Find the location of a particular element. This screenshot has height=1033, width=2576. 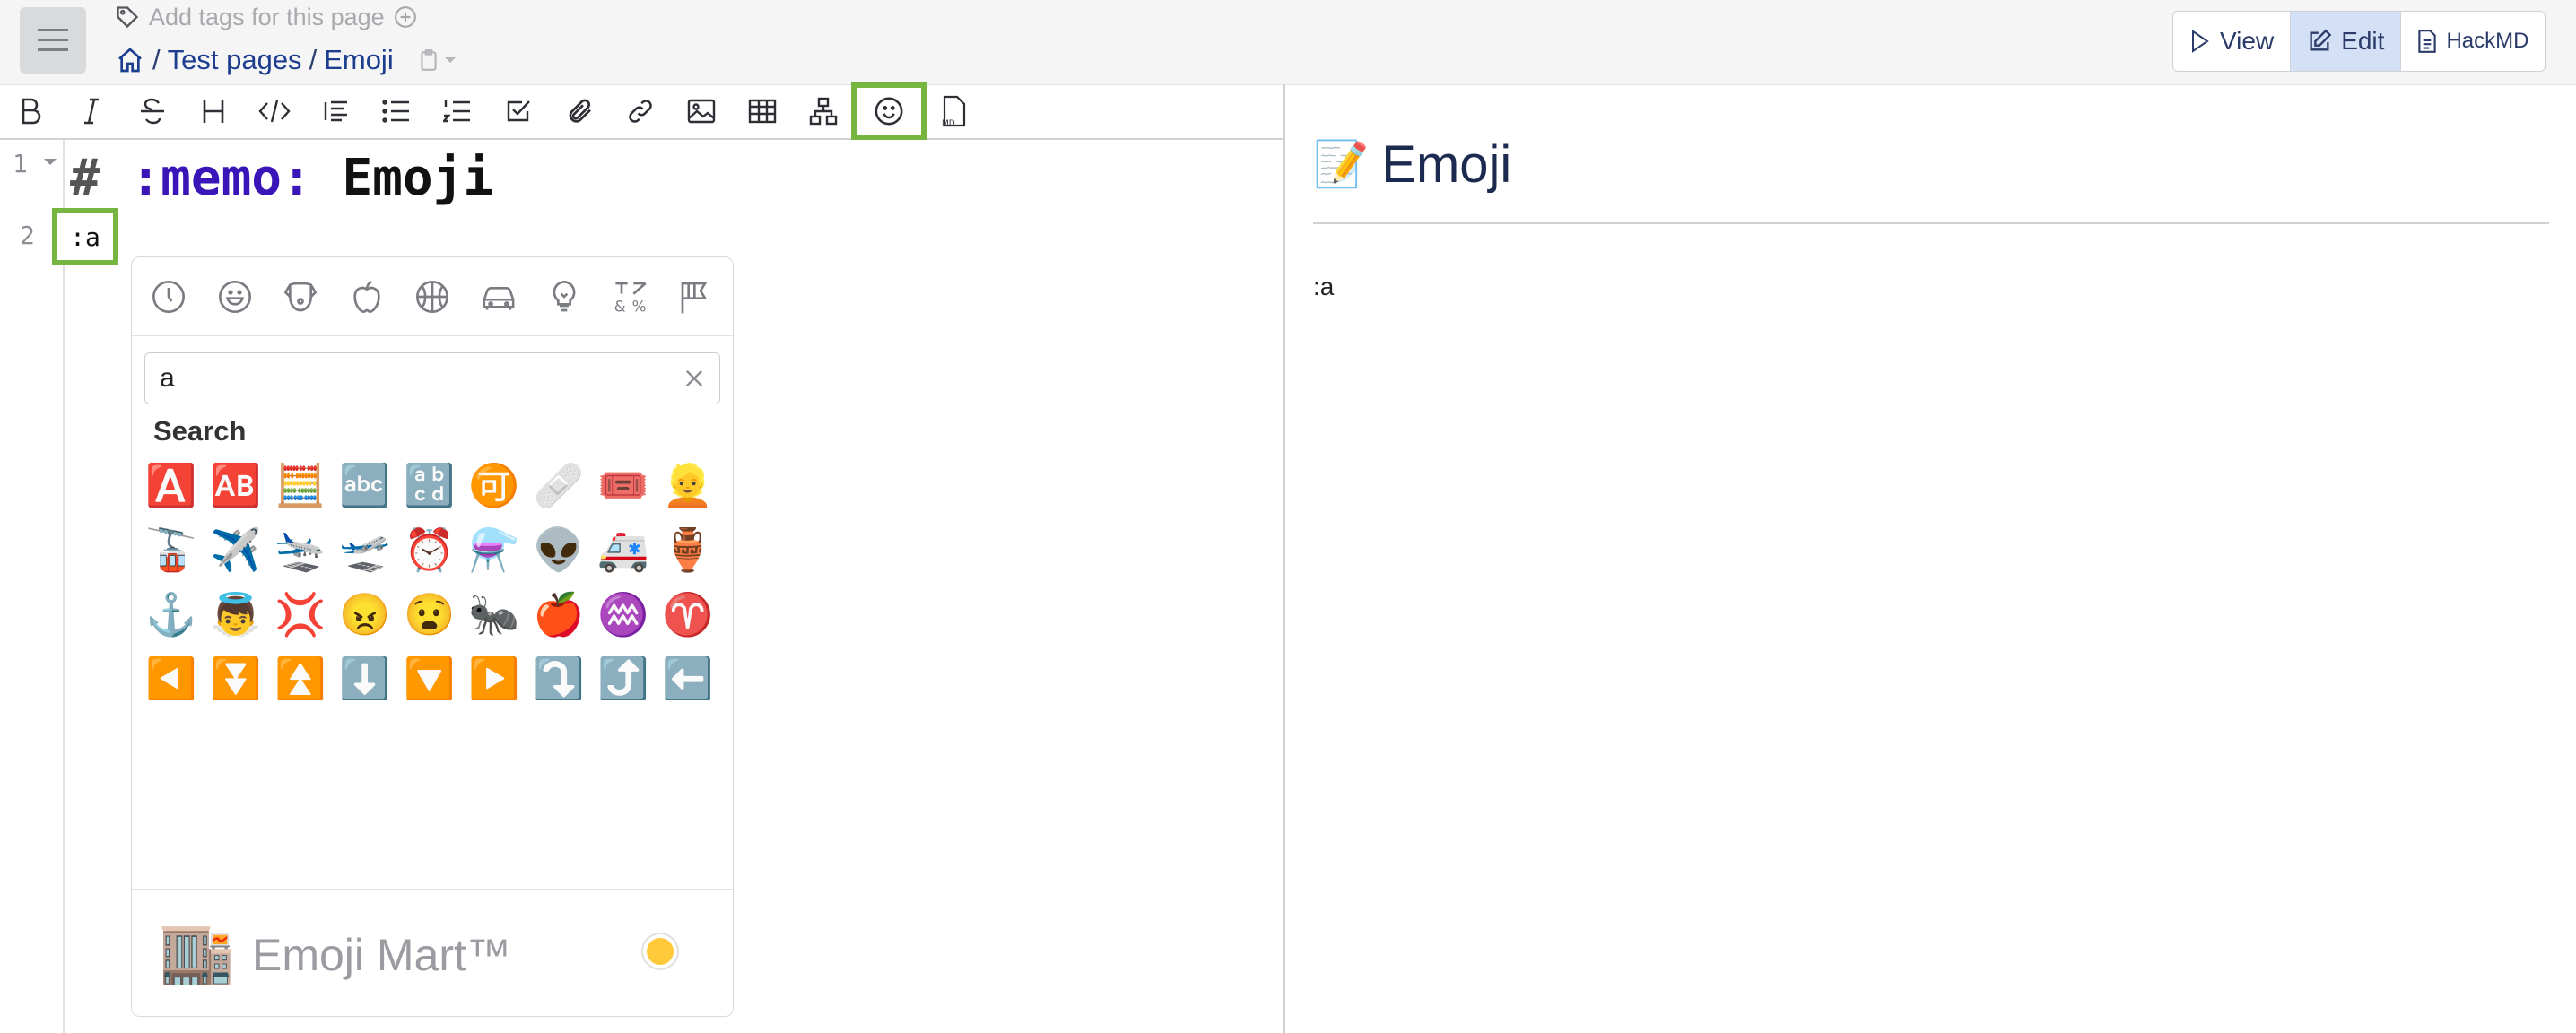

emoji-result: 😧 is located at coordinates (429, 614).